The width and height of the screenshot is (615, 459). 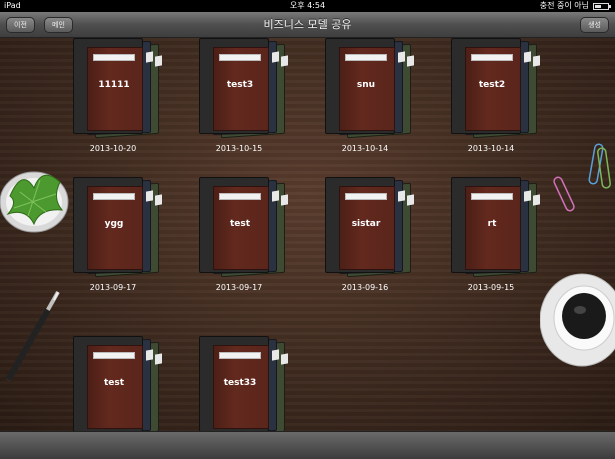 I want to click on plant-bowl-icon, so click(x=34, y=202).